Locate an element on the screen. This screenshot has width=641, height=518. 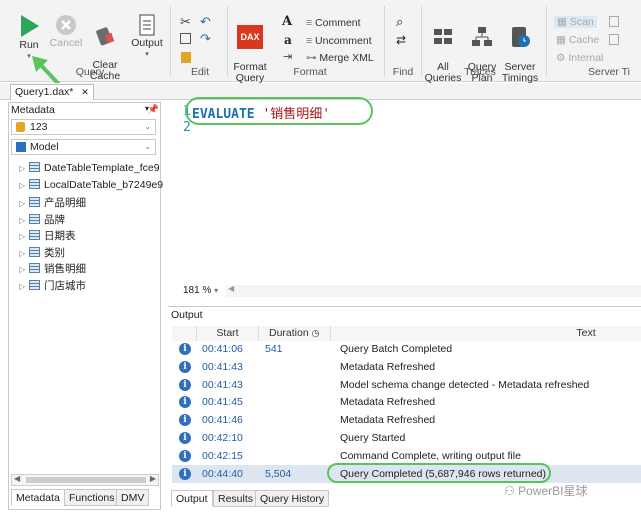
tree-item-table: ▷ 日期表 is located at coordinates (47, 235).